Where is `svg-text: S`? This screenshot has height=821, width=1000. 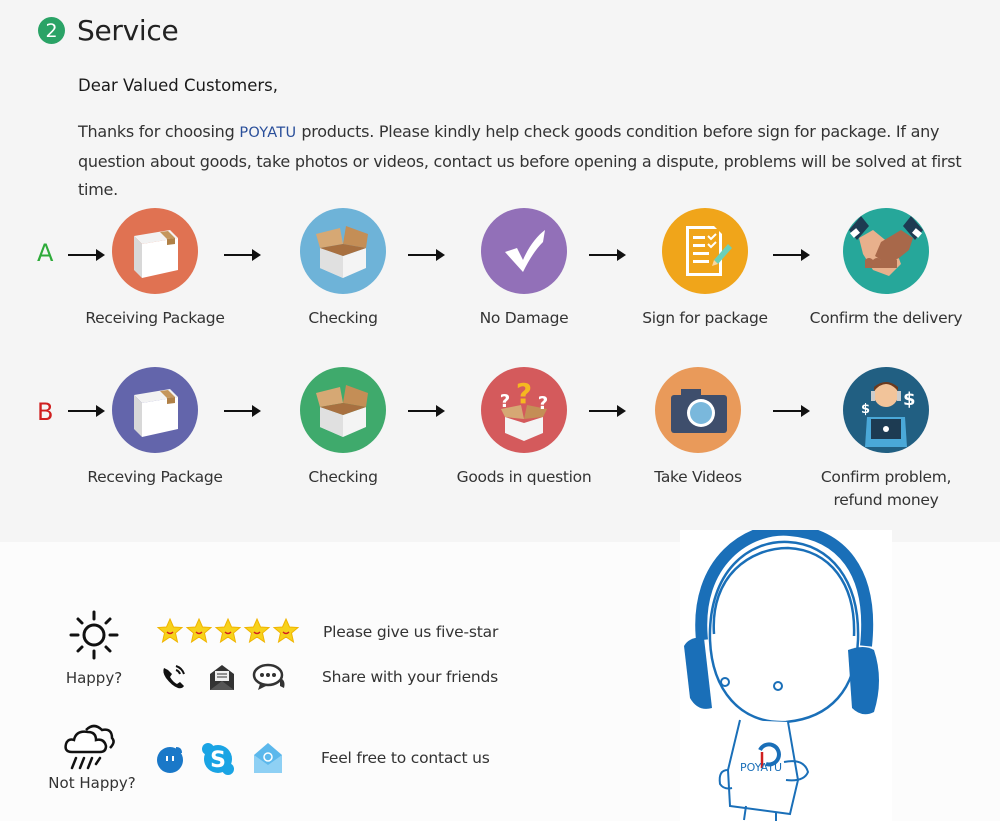 svg-text: S is located at coordinates (218, 760).